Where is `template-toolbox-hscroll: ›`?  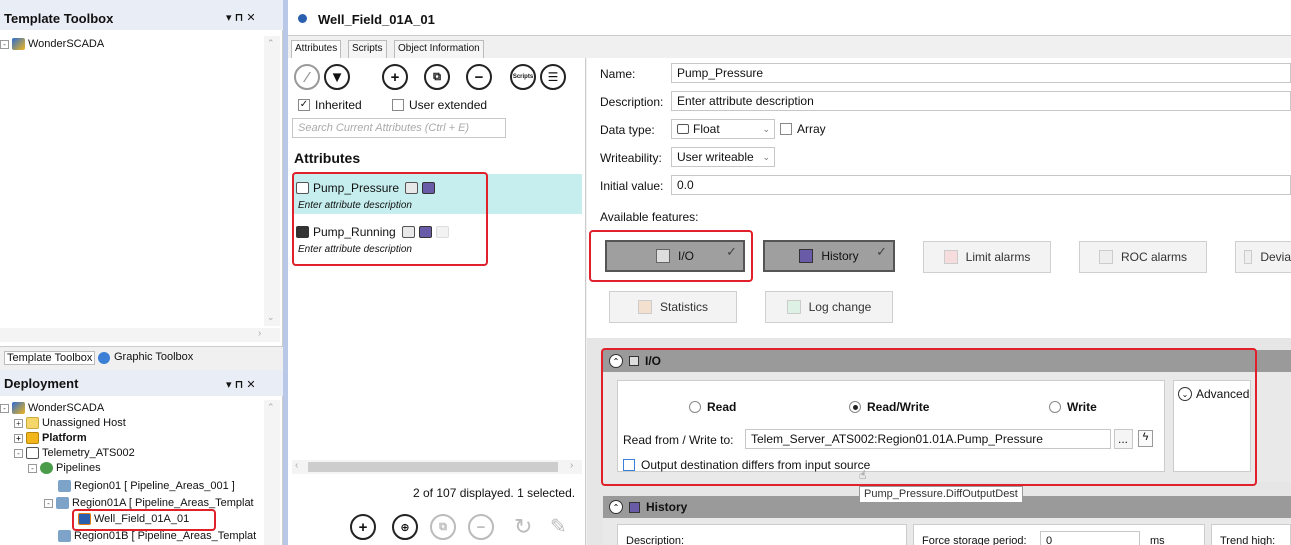 template-toolbox-hscroll: › is located at coordinates (140, 335).